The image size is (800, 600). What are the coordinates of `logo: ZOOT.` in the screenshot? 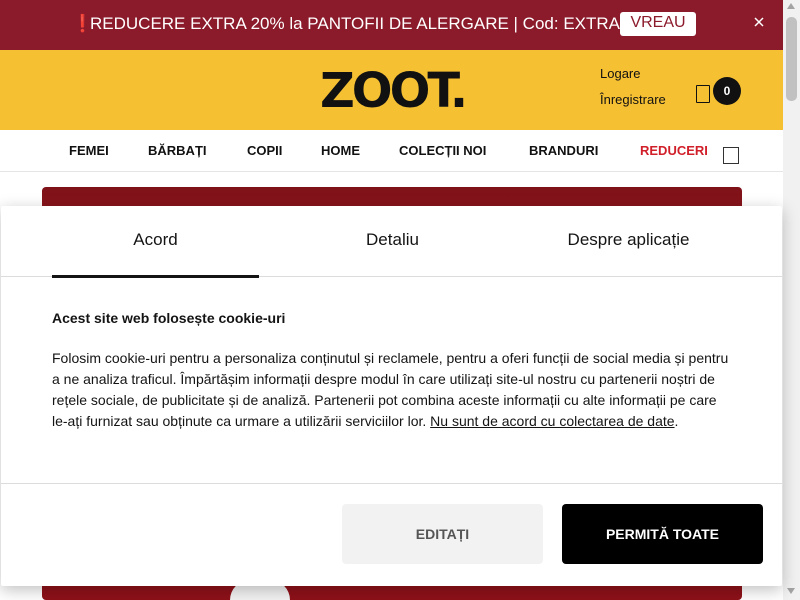 It's located at (401, 91).